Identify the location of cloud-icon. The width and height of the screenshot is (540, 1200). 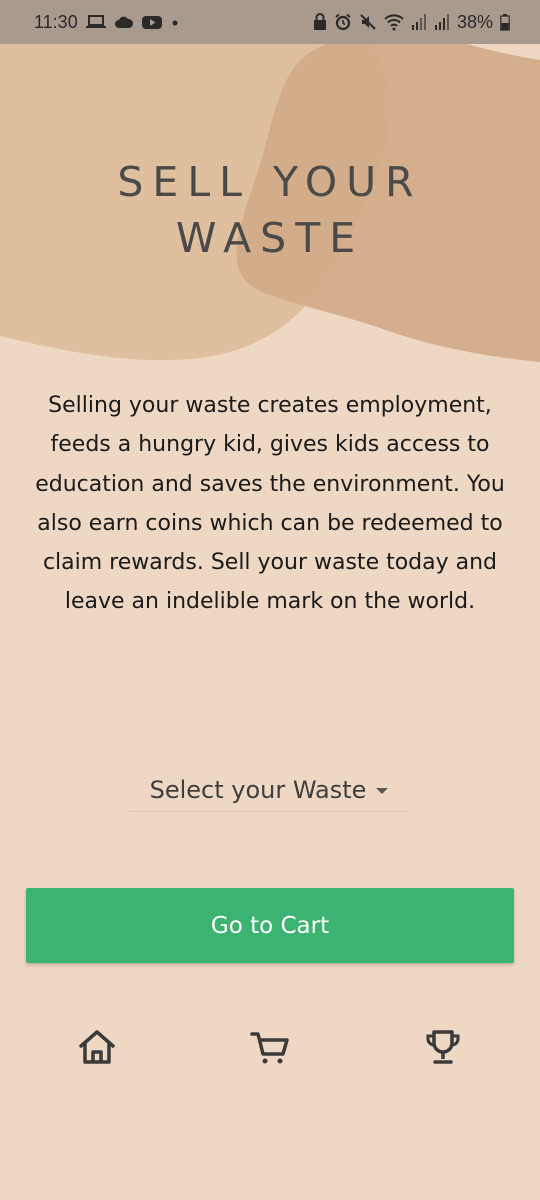
(124, 22).